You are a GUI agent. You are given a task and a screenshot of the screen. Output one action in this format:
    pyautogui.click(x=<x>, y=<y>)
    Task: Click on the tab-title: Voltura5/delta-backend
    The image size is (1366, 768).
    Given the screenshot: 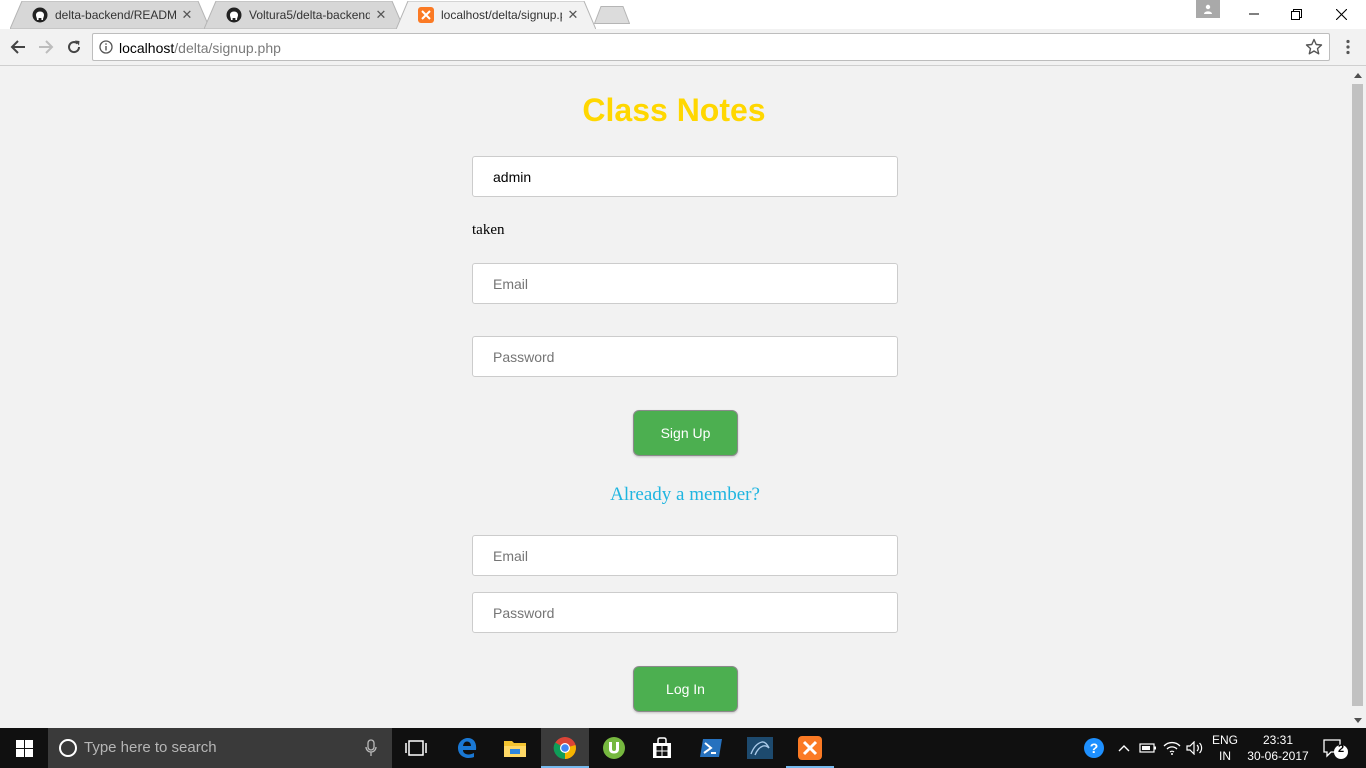 What is the action you would take?
    pyautogui.click(x=309, y=15)
    